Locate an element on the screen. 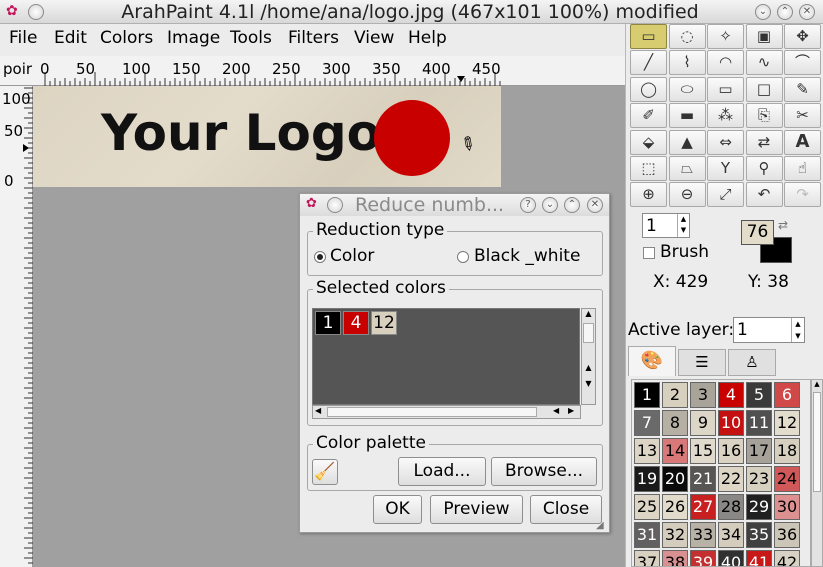 This screenshot has width=823, height=567. selected-colors-list: 1 4 12 is located at coordinates (446, 356).